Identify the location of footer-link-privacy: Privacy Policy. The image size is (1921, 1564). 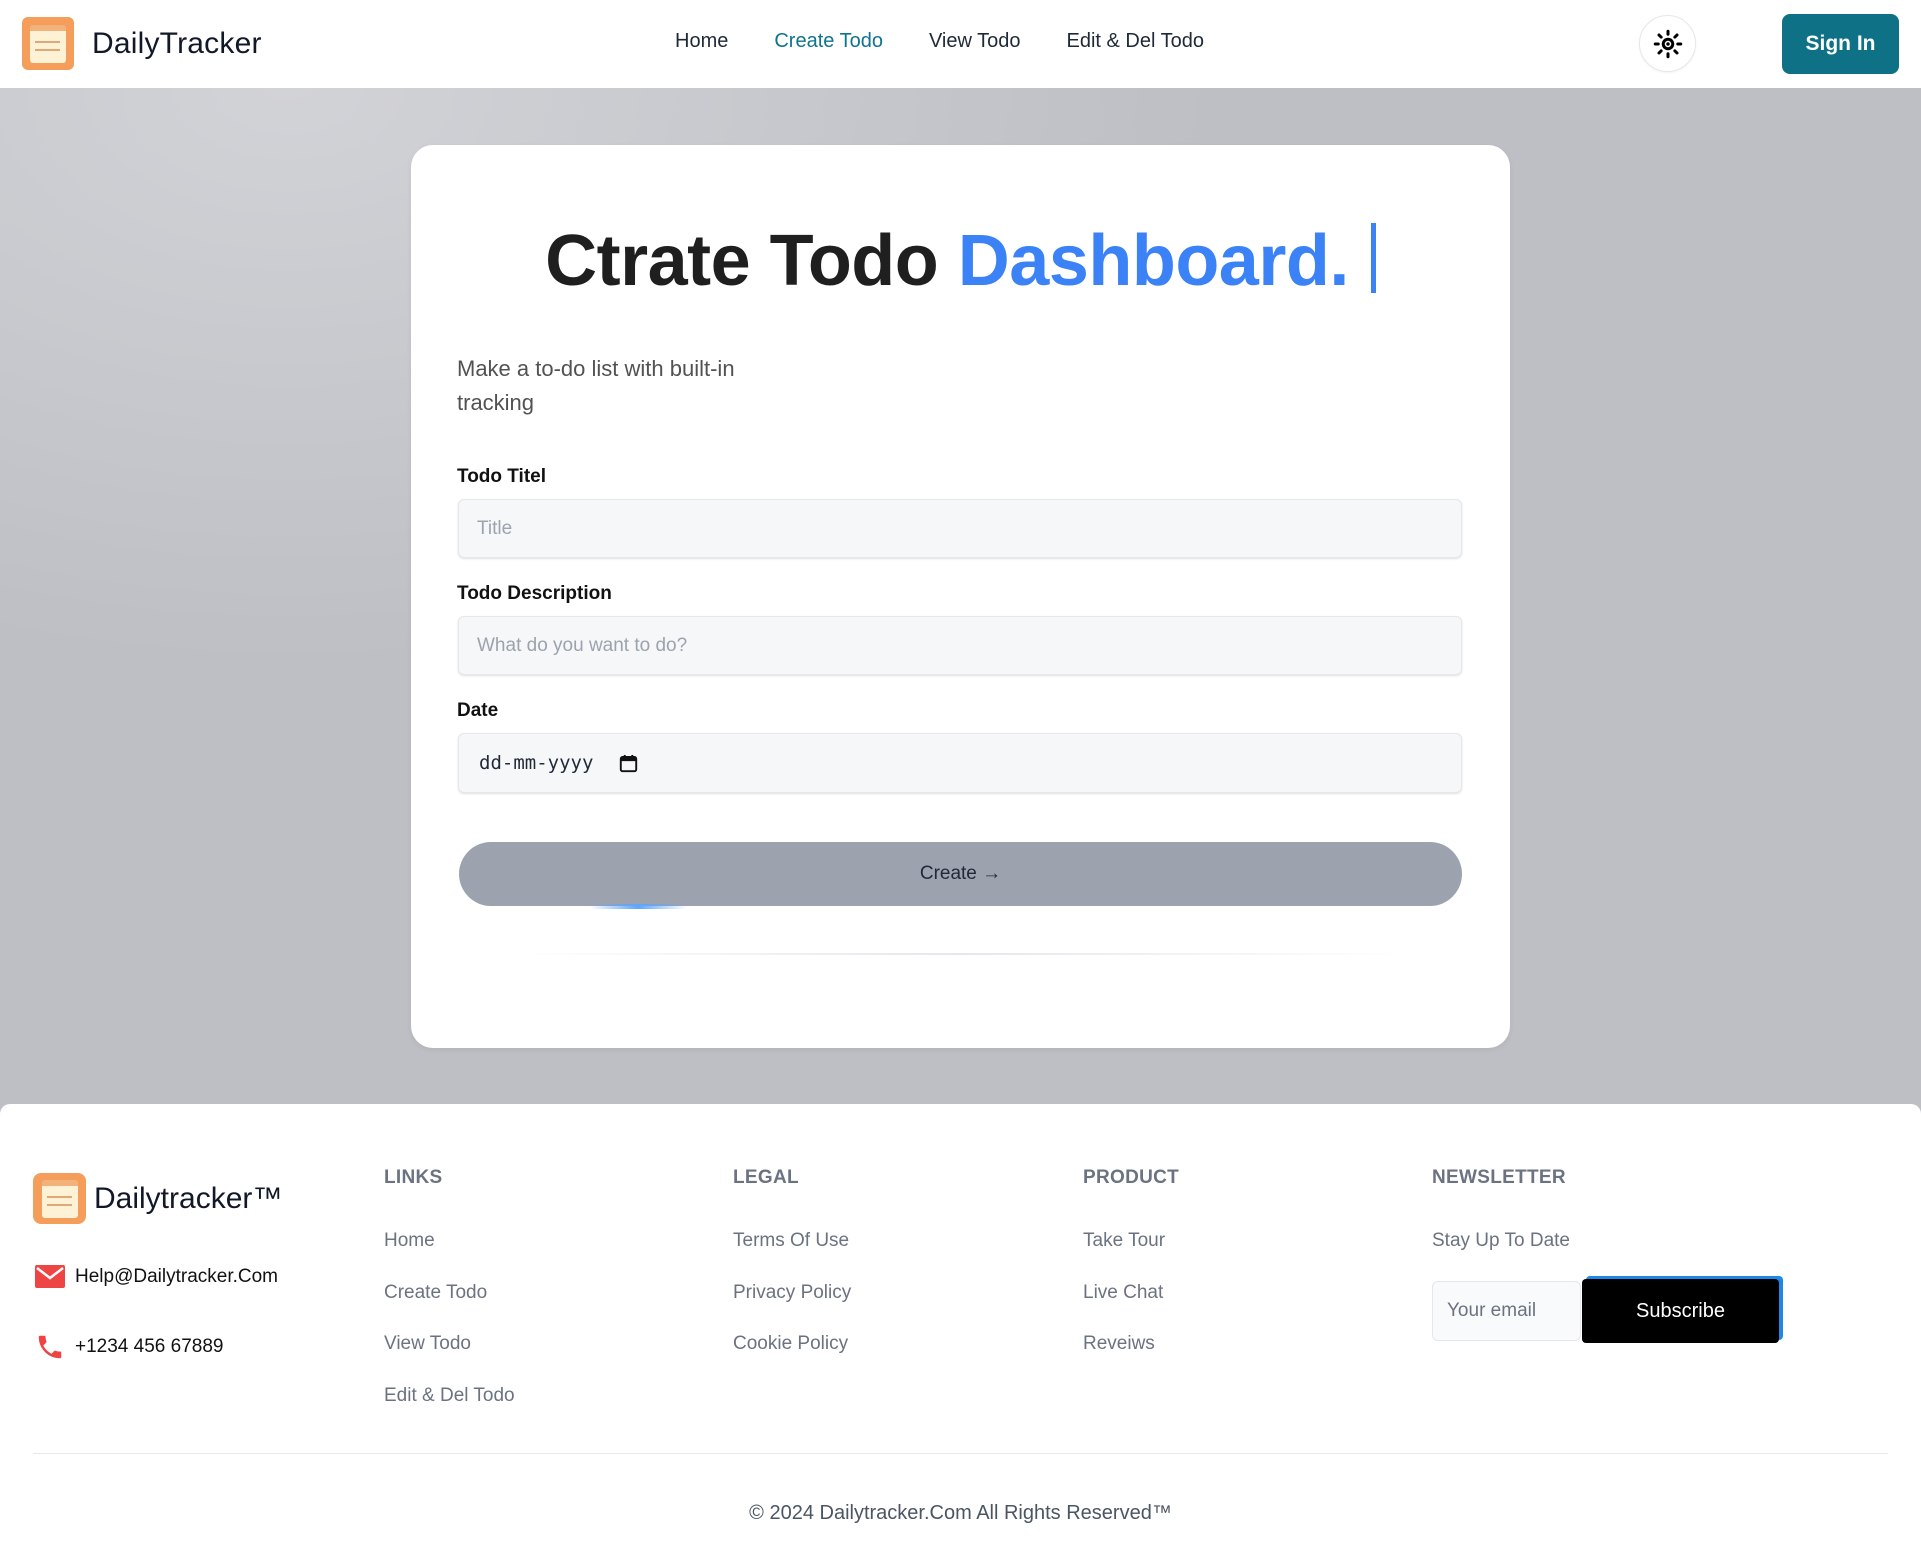
(792, 1293).